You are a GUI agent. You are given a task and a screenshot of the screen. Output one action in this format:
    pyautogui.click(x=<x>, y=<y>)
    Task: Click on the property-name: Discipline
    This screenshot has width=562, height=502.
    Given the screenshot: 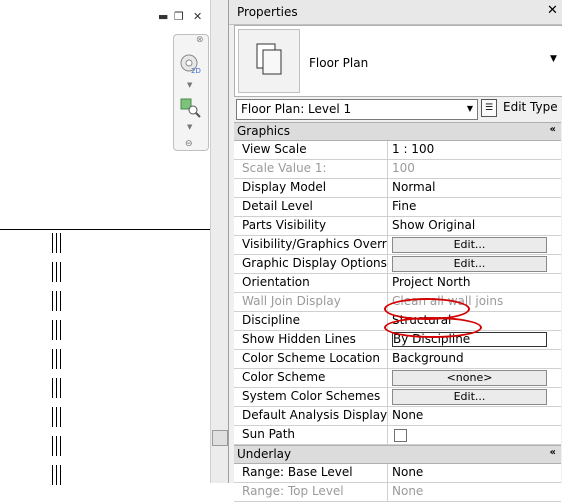 What is the action you would take?
    pyautogui.click(x=311, y=321)
    